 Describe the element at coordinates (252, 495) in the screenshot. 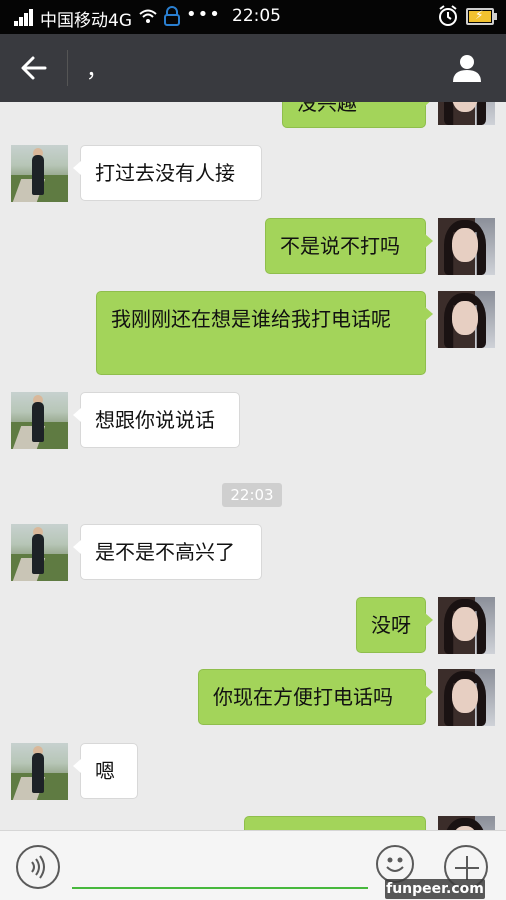

I see `message-timestamp: 22:03` at that location.